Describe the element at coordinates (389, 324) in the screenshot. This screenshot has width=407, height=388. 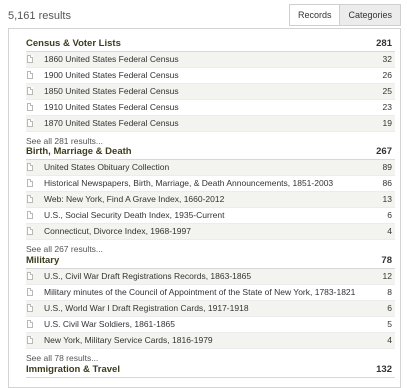
I see `collection-count: 5` at that location.